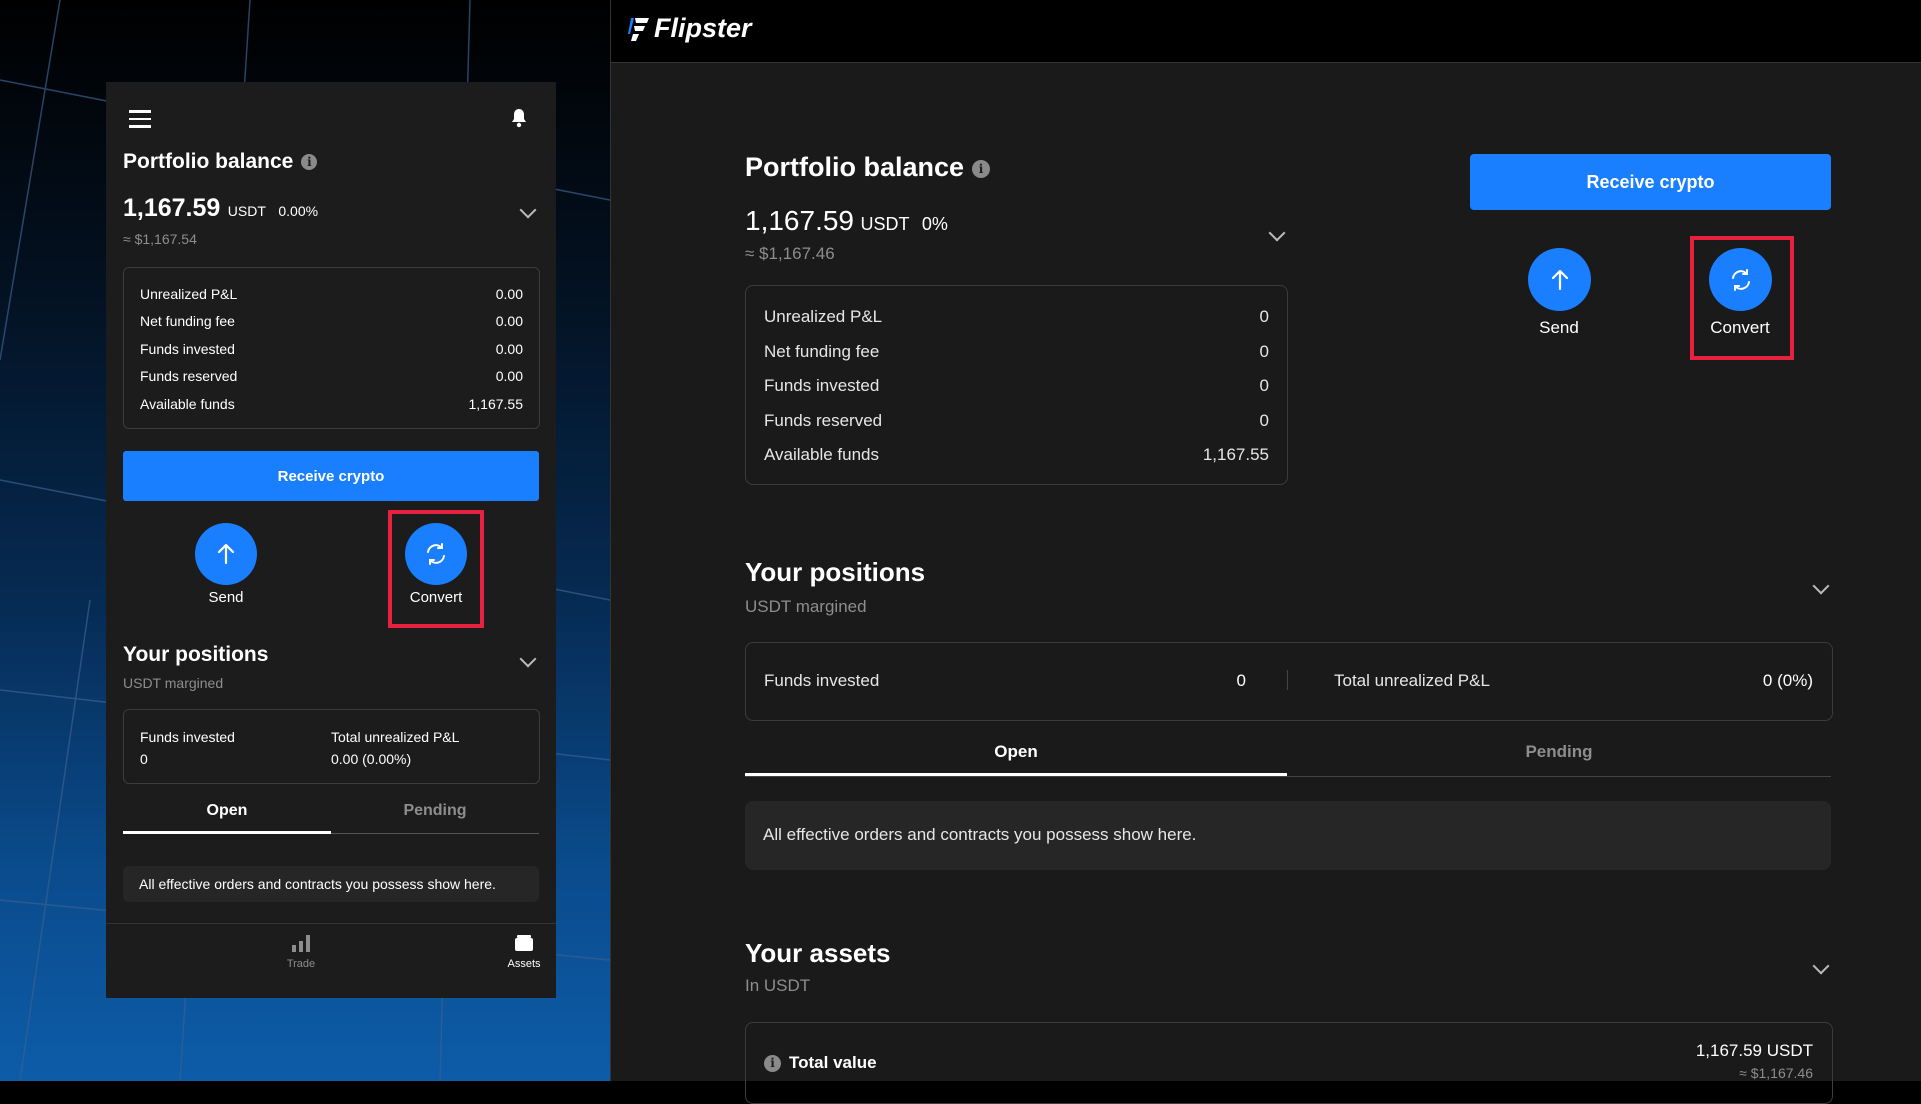 Image resolution: width=1921 pixels, height=1104 pixels. What do you see at coordinates (833, 1062) in the screenshot?
I see `total-value-label: Total value` at bounding box center [833, 1062].